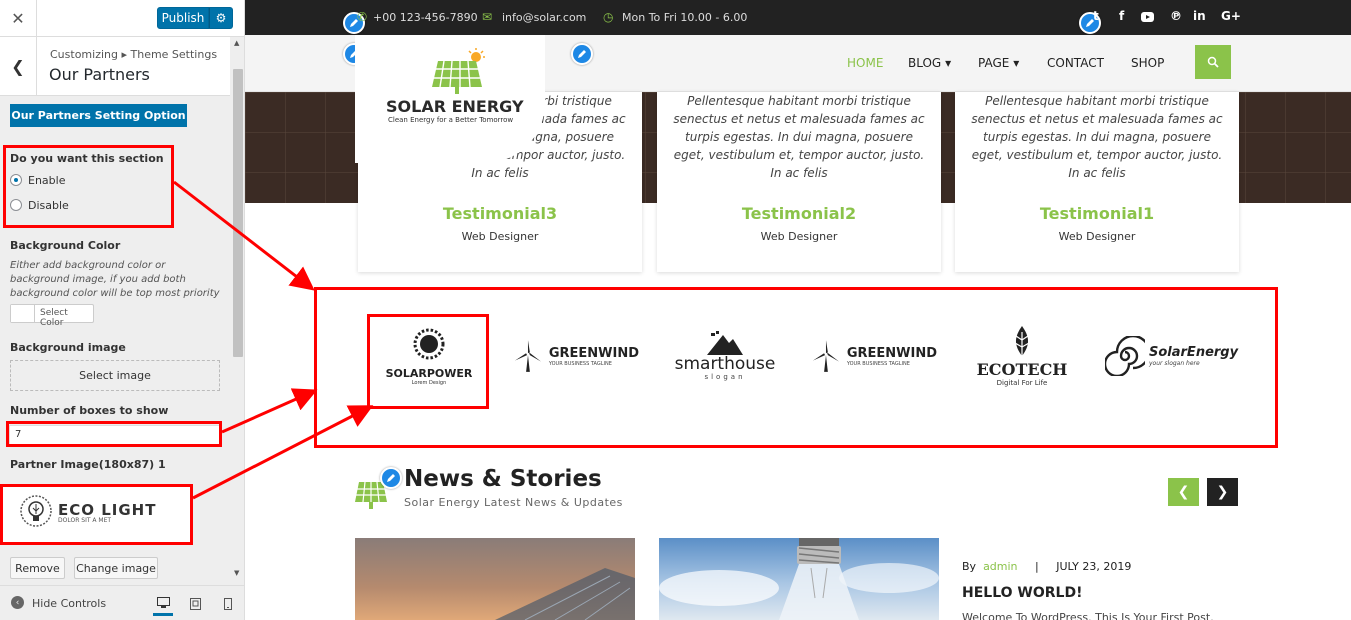 Image resolution: width=1351 pixels, height=620 pixels. Describe the element at coordinates (391, 478) in the screenshot. I see `news-edit-pencil-icon` at that location.